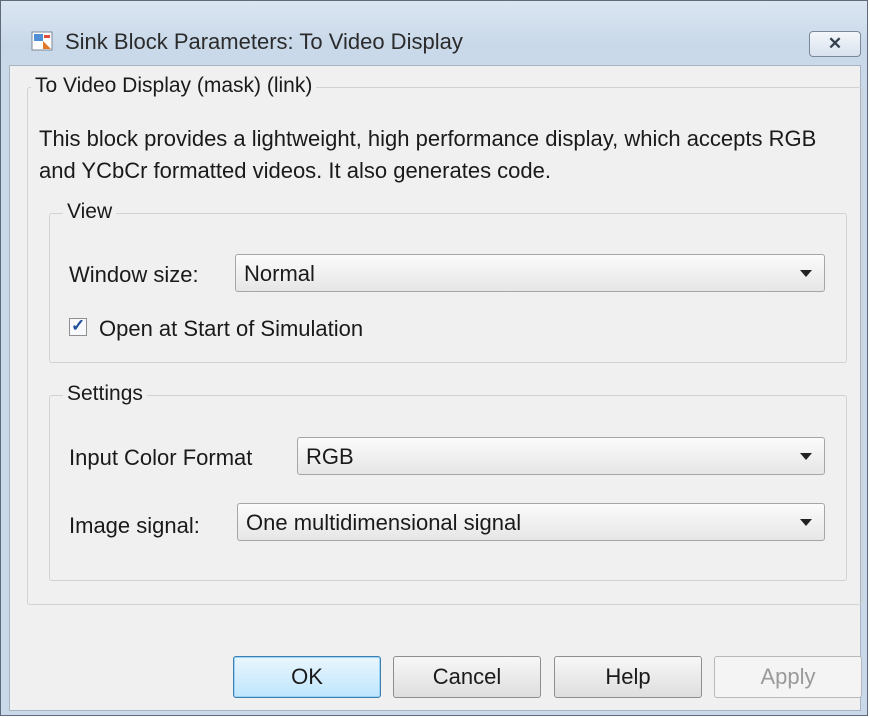 The width and height of the screenshot is (870, 718). Describe the element at coordinates (134, 274) in the screenshot. I see `window-size-label: Window size:` at that location.